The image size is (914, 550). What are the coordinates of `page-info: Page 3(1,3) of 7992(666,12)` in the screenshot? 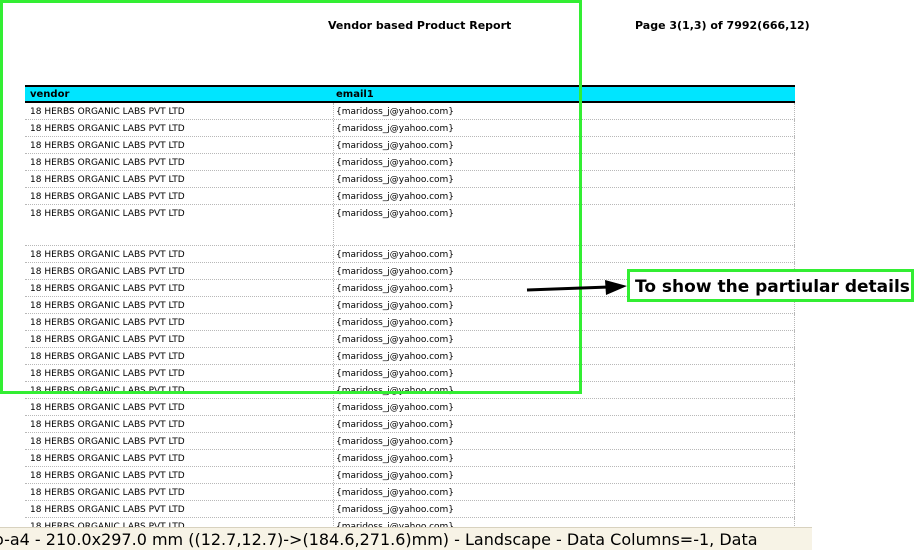 It's located at (722, 25).